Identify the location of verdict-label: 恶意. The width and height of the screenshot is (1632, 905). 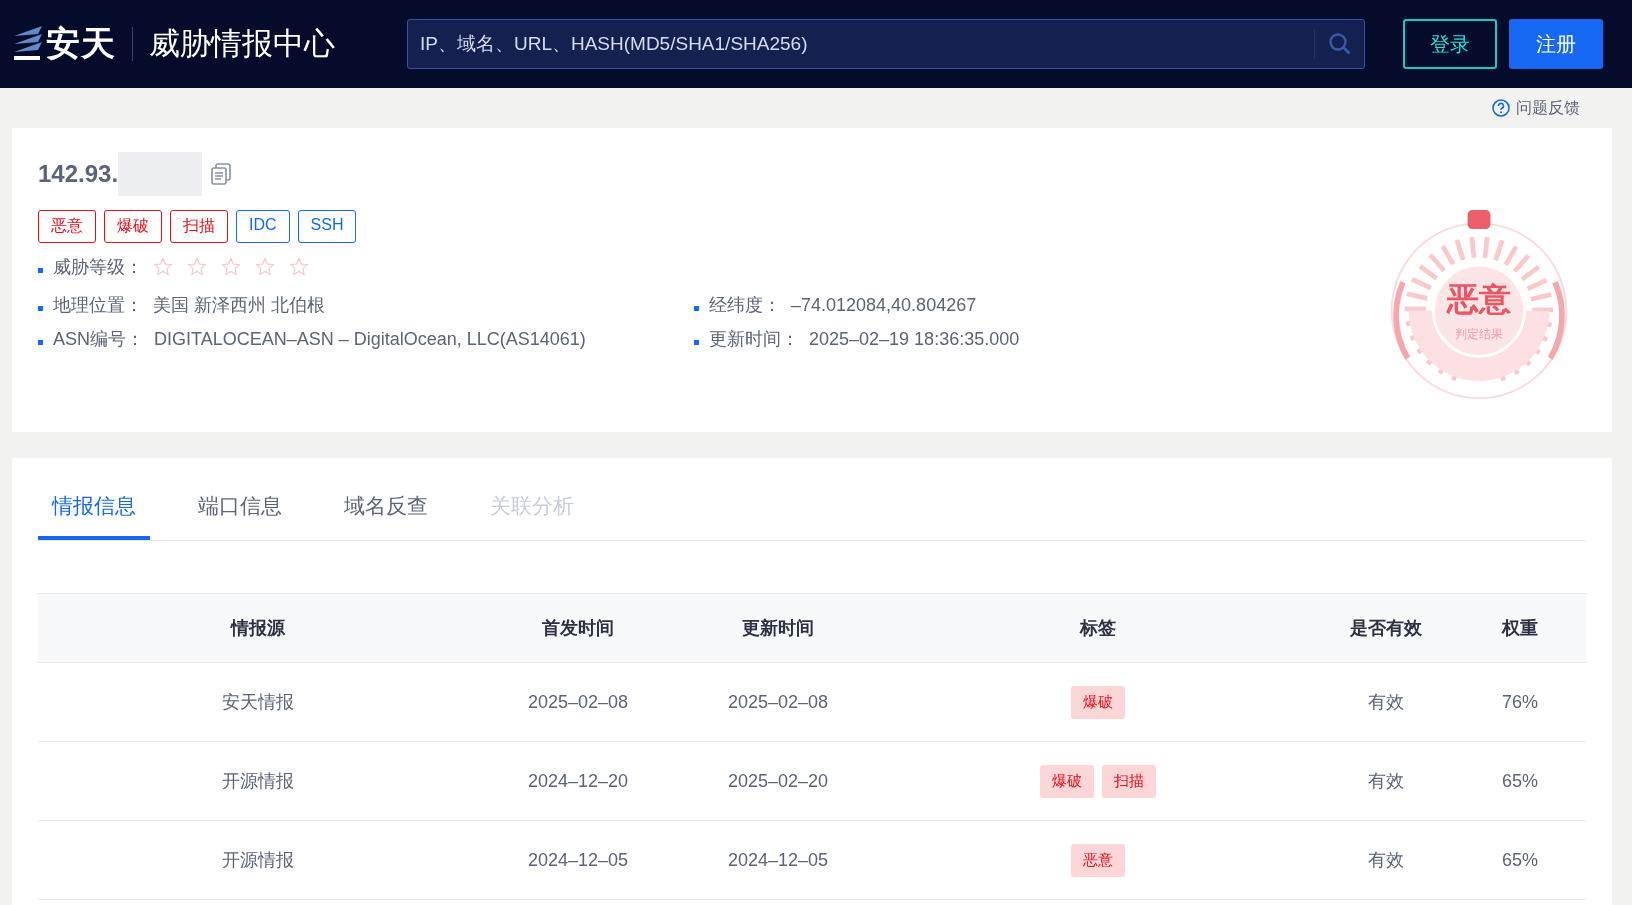
(1479, 299).